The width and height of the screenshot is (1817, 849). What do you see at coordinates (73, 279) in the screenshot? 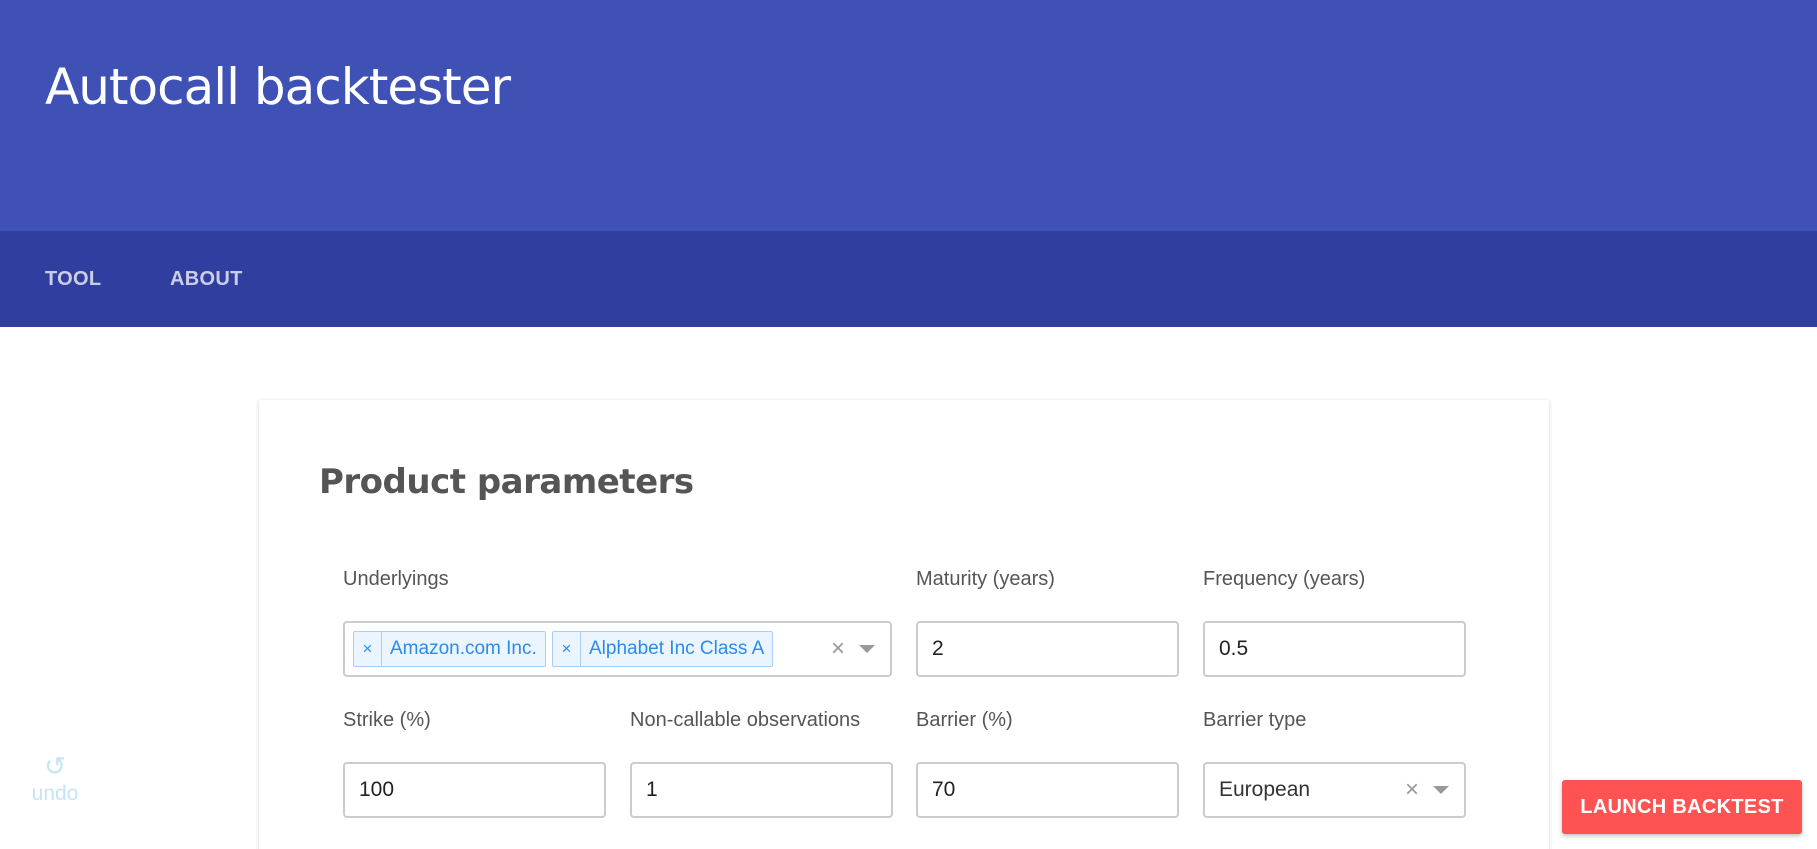
I see `tab-tool: TOOL` at bounding box center [73, 279].